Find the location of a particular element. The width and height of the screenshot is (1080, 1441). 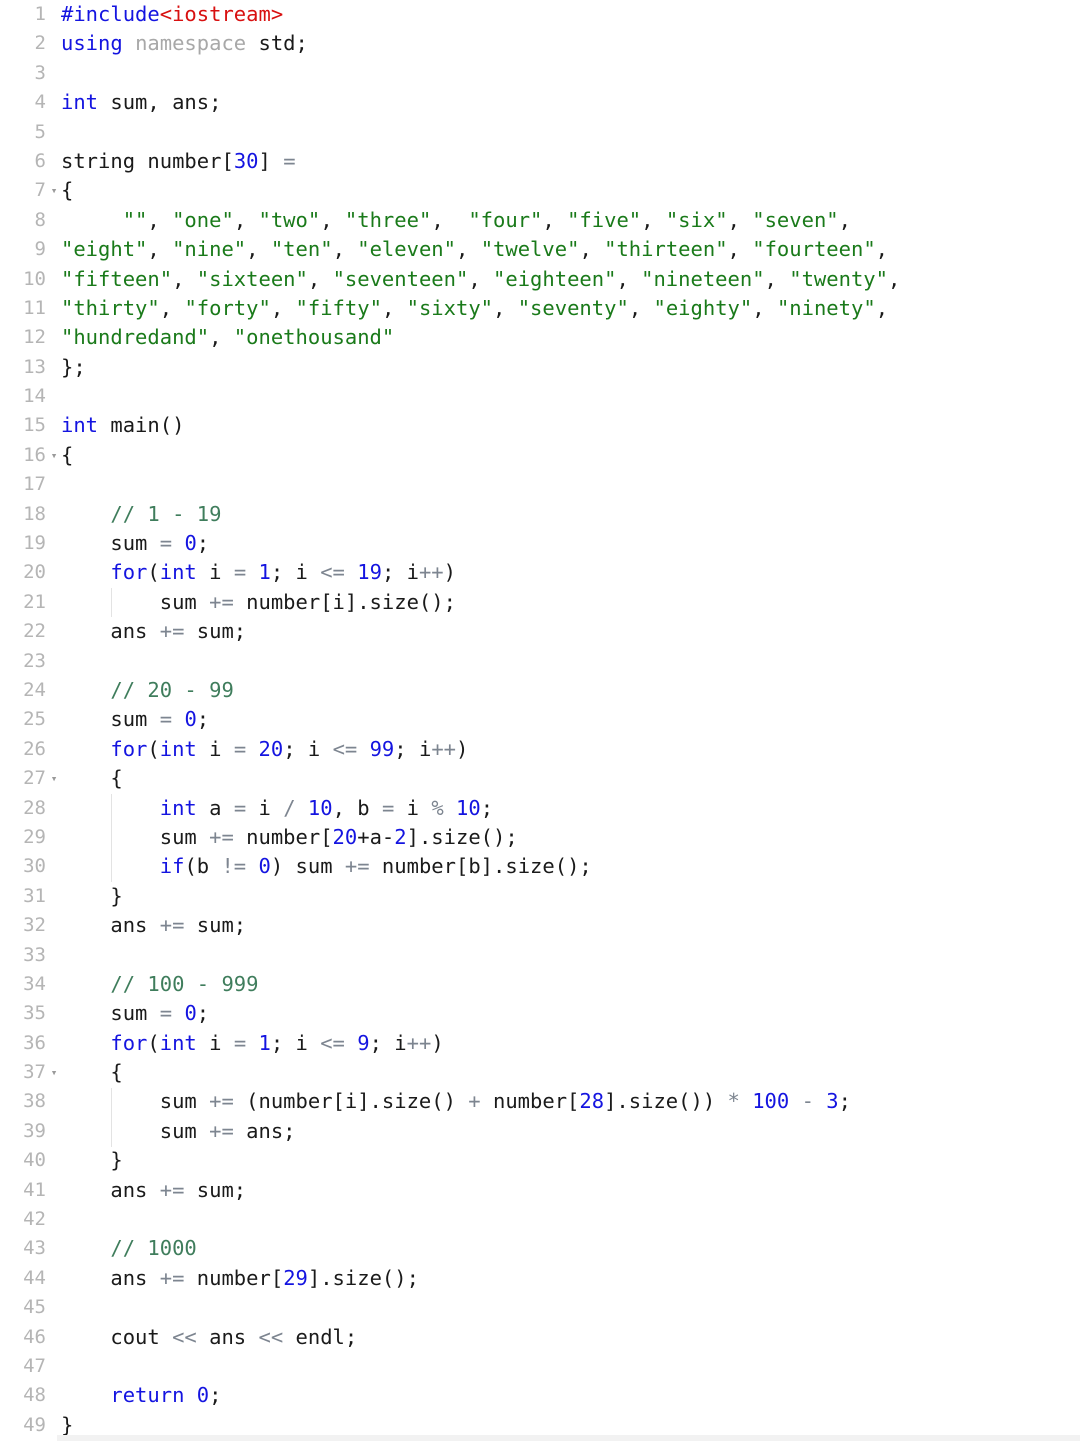

line-number: 36 is located at coordinates (34, 1042).